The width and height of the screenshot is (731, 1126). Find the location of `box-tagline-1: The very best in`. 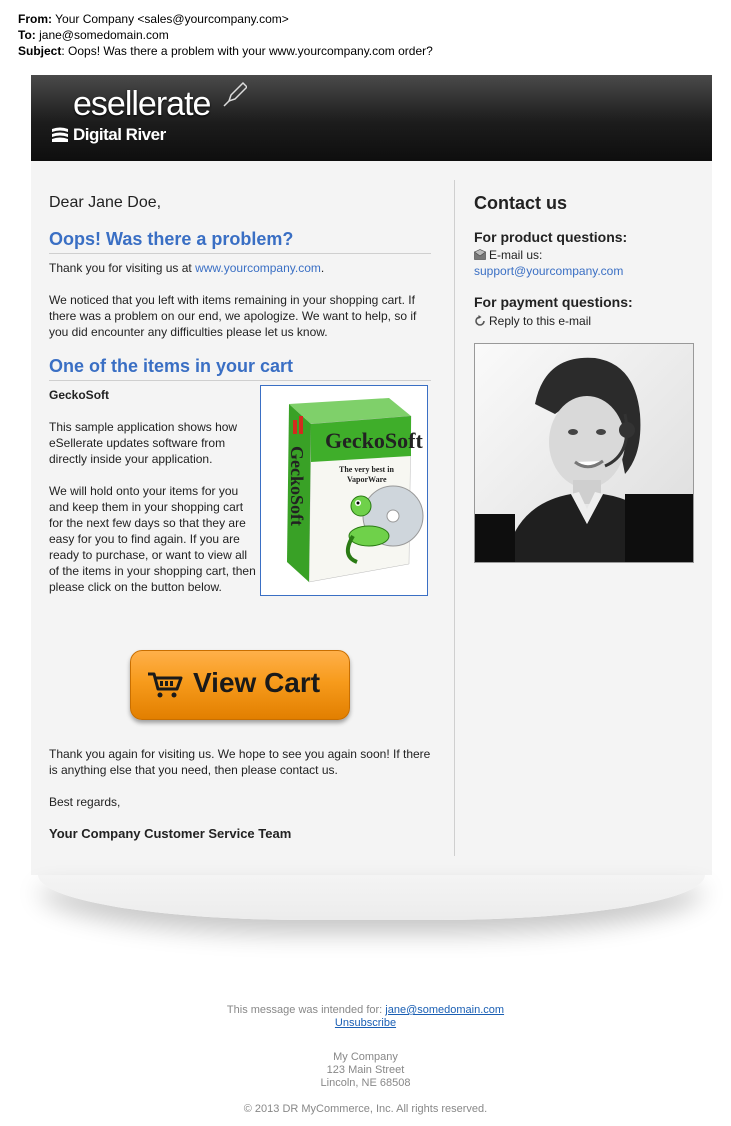

box-tagline-1: The very best in is located at coordinates (366, 469).